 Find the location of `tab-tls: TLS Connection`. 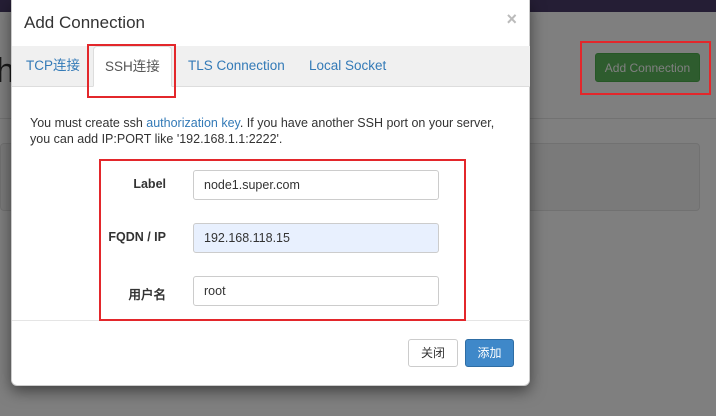

tab-tls: TLS Connection is located at coordinates (236, 66).